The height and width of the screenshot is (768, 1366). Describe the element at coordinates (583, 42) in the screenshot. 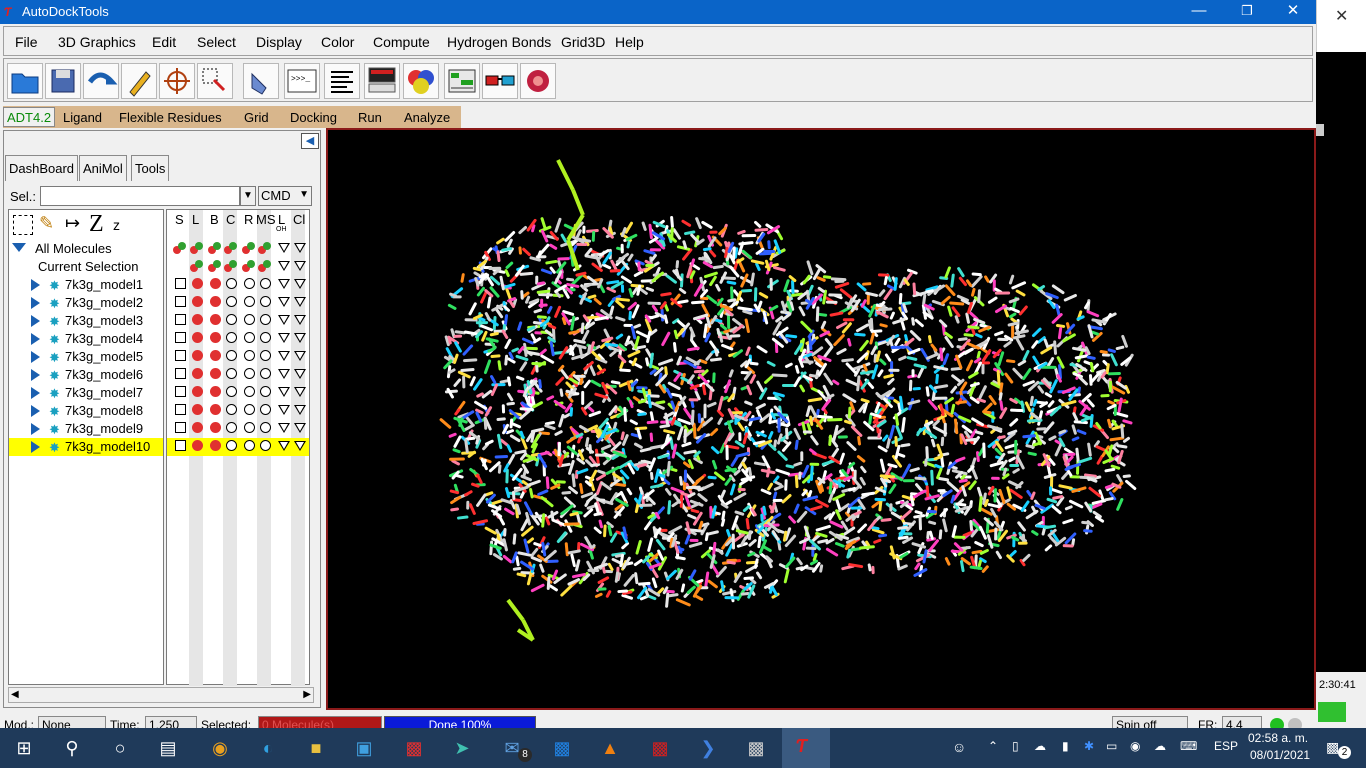

I see `menu-grid3d: Grid3D` at that location.